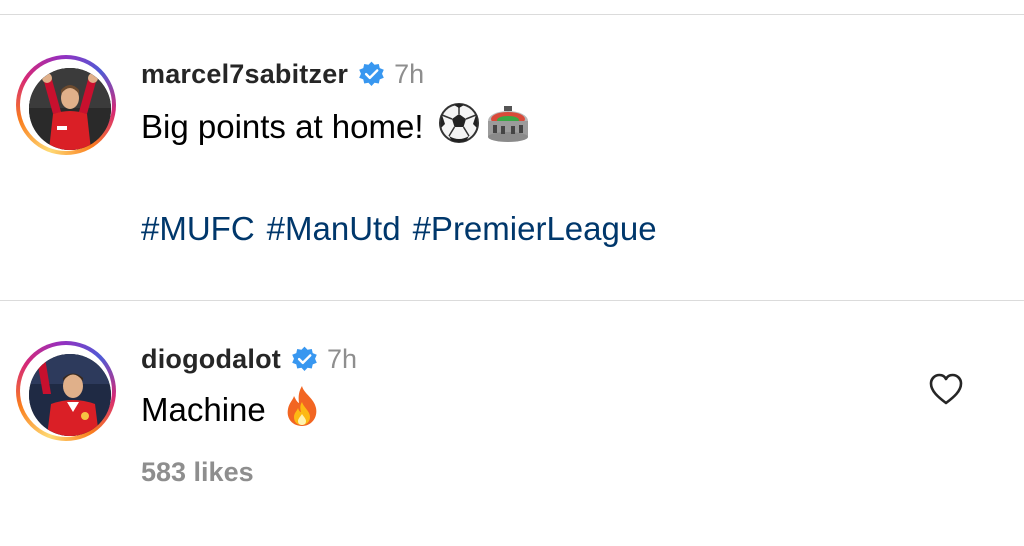  What do you see at coordinates (535, 229) in the screenshot?
I see `hashtag-link: #PremierLeague` at bounding box center [535, 229].